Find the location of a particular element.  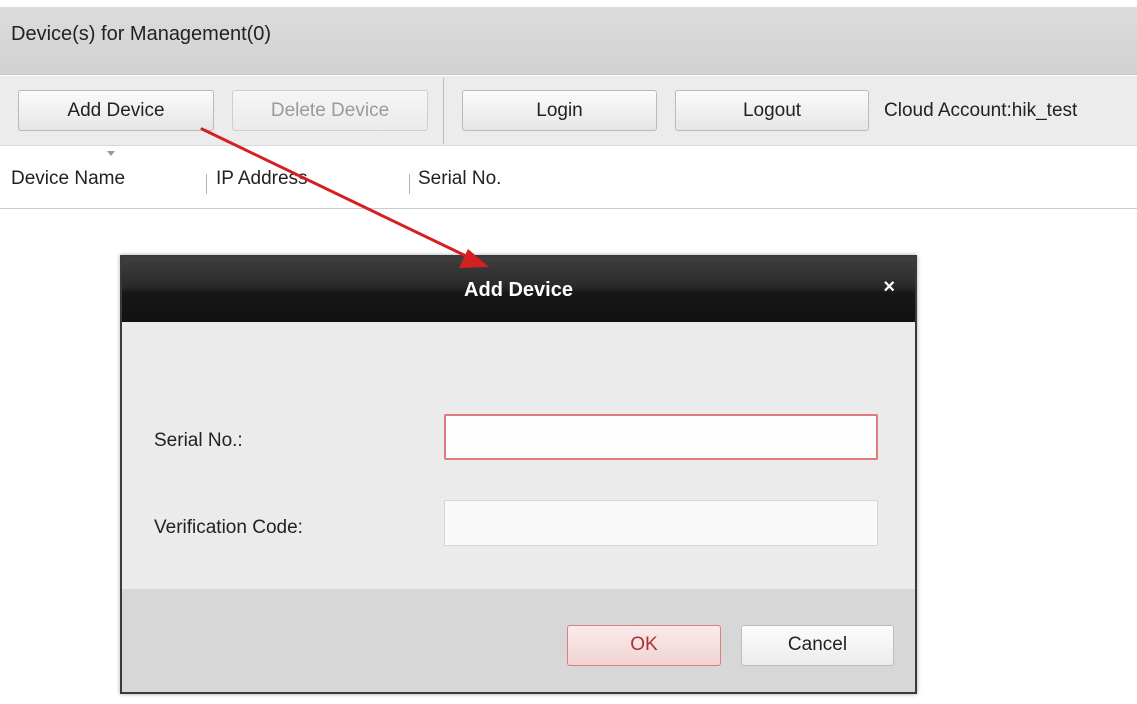

login-button: Login is located at coordinates (559, 110).